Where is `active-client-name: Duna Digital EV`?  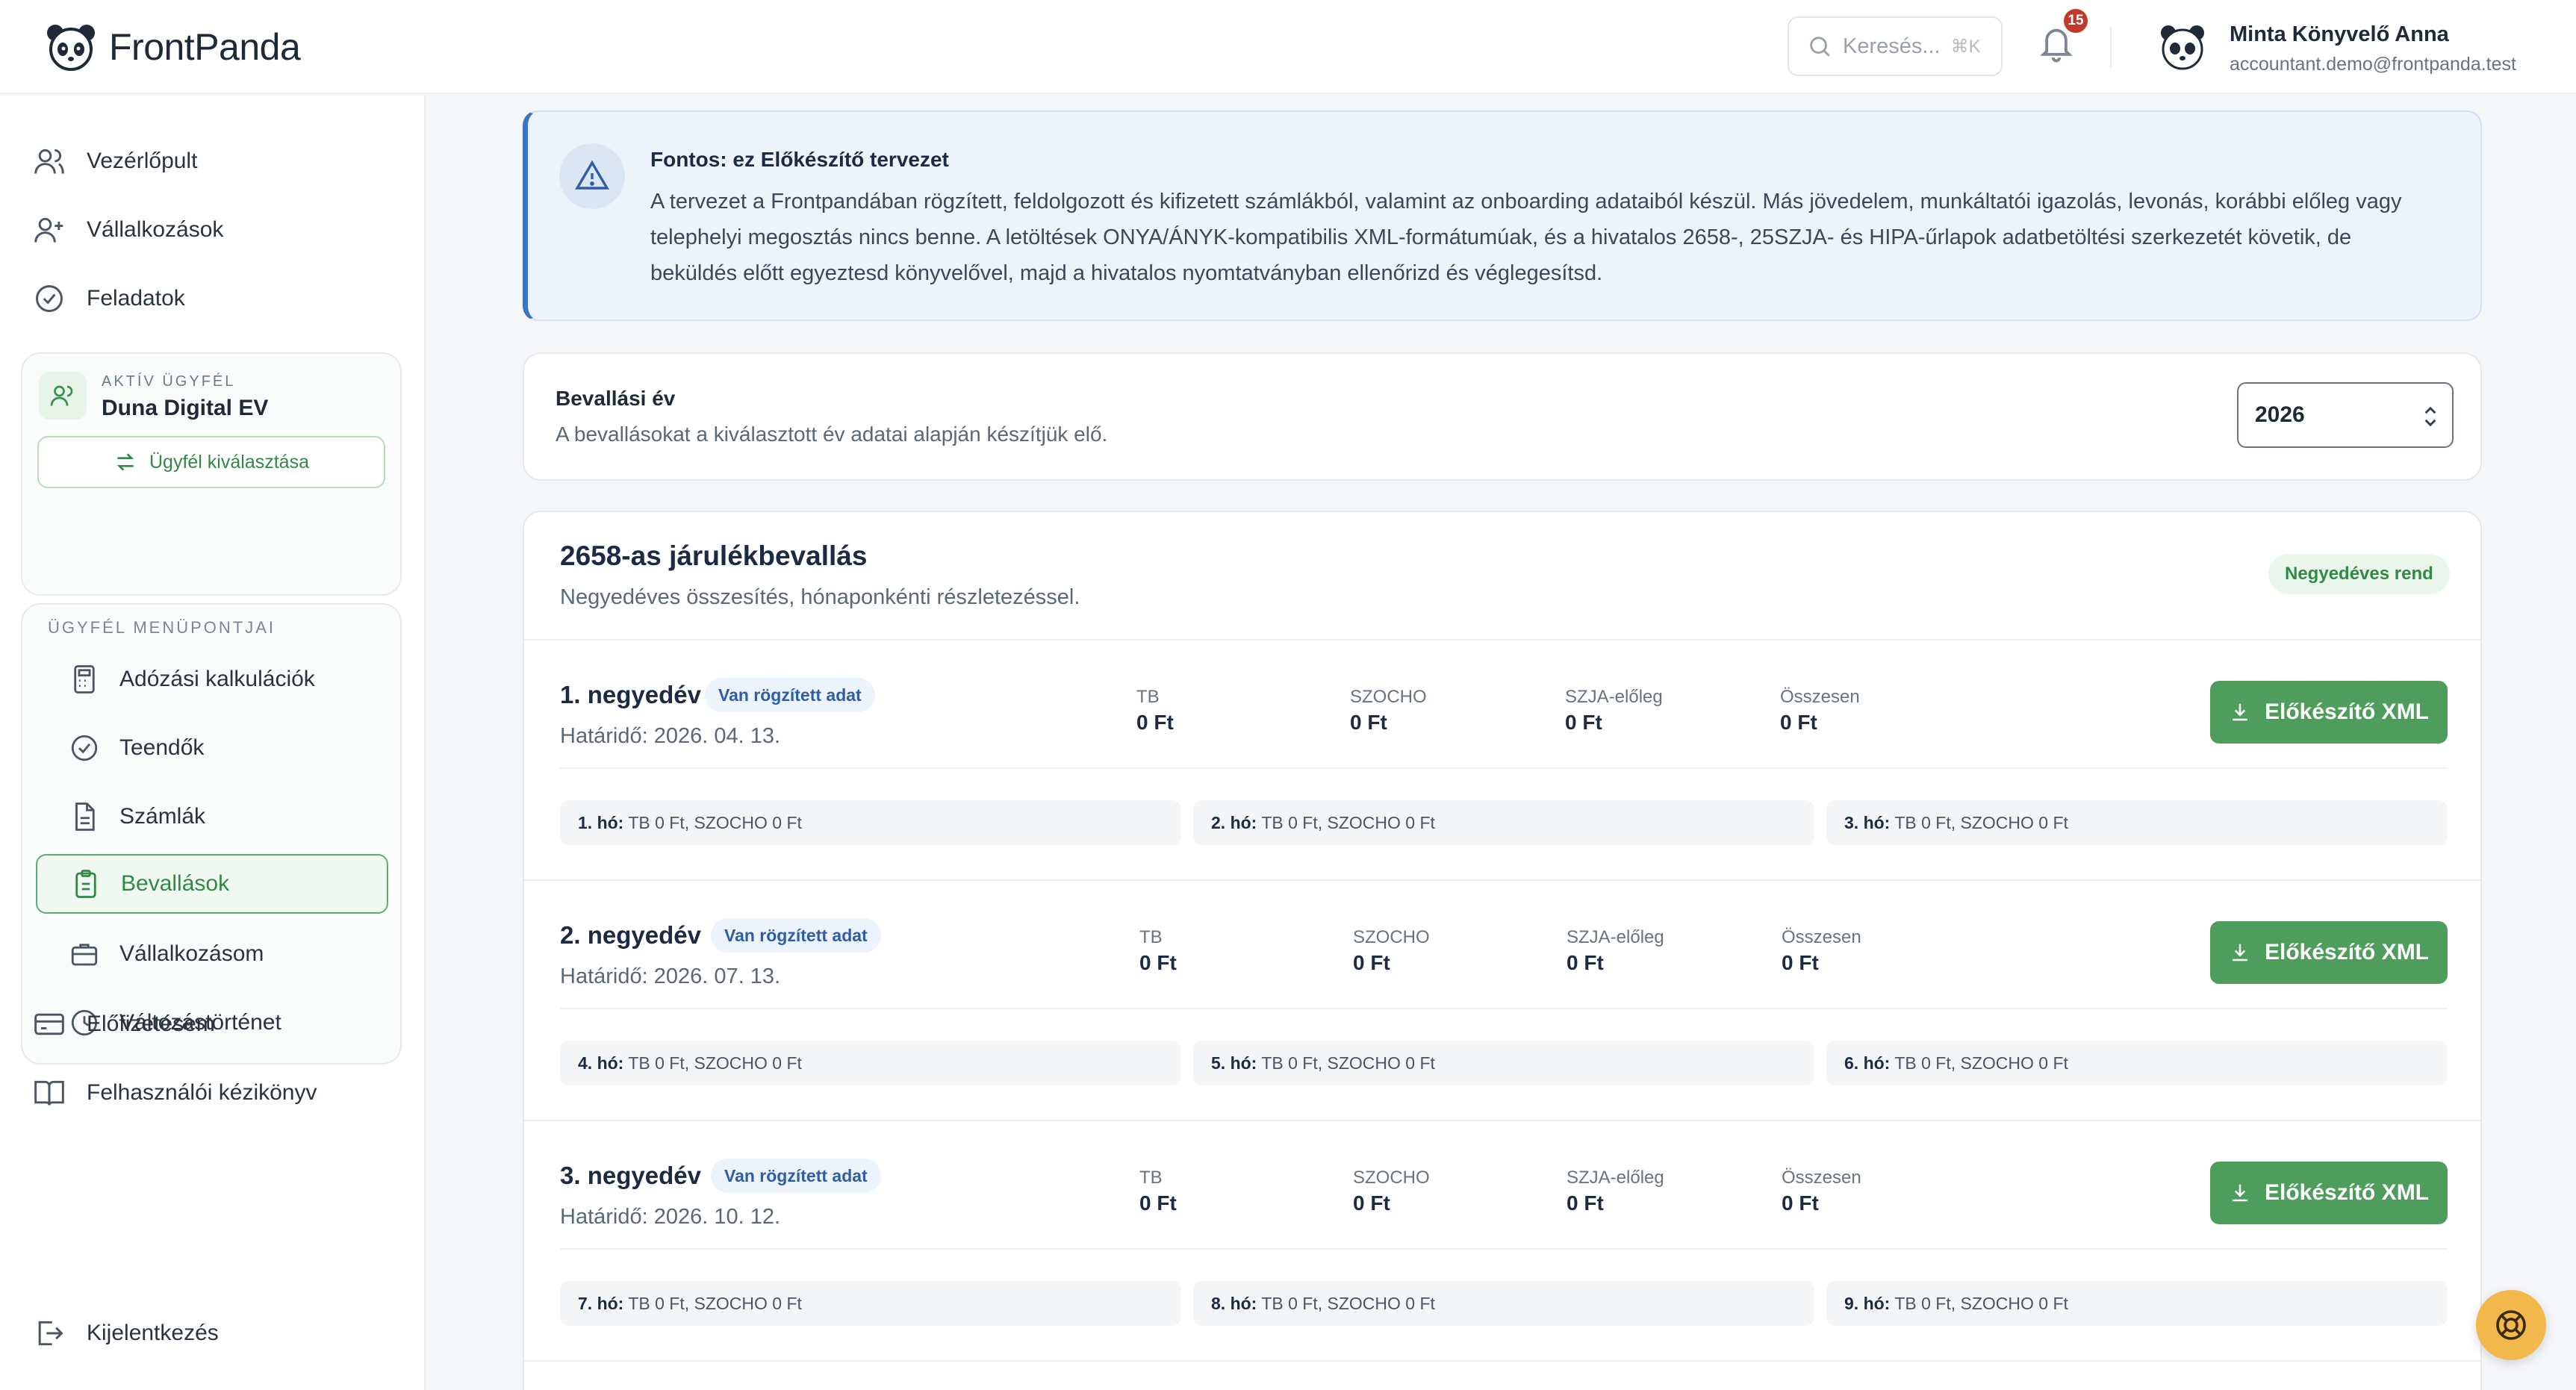
active-client-name: Duna Digital EV is located at coordinates (185, 408).